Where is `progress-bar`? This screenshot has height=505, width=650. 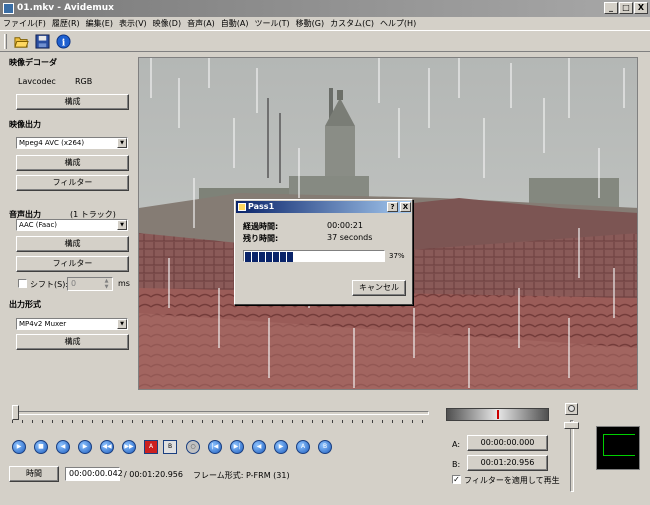
progress-bar is located at coordinates (314, 256).